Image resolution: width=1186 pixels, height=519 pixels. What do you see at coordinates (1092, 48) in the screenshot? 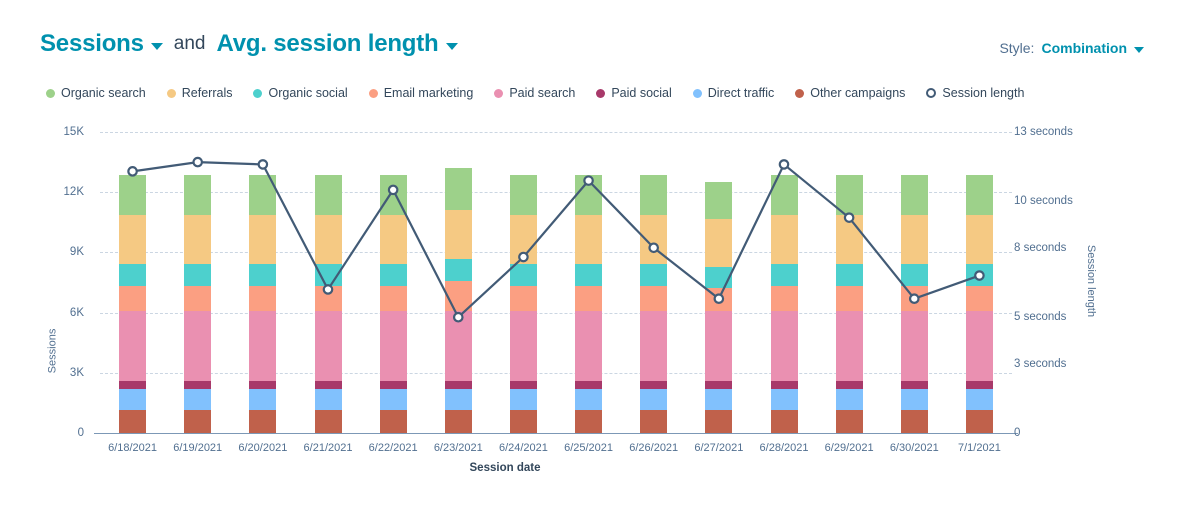
I see `style-selector: Combination` at bounding box center [1092, 48].